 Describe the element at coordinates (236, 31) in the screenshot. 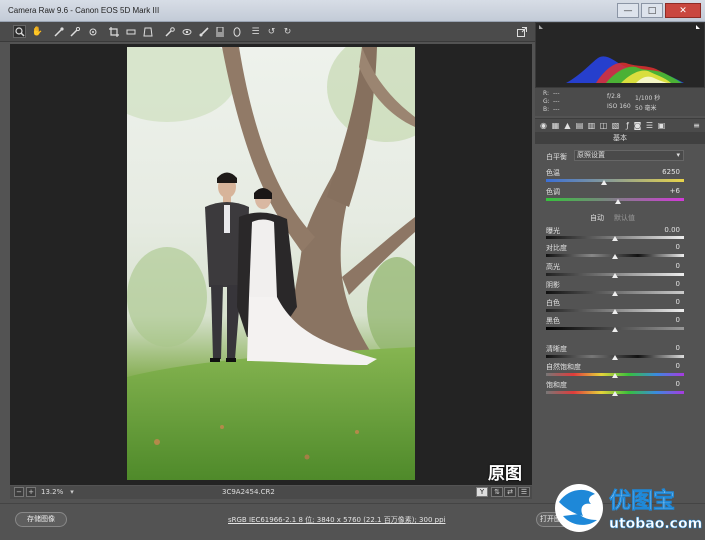

I see `radial-filter-tool-icon` at that location.